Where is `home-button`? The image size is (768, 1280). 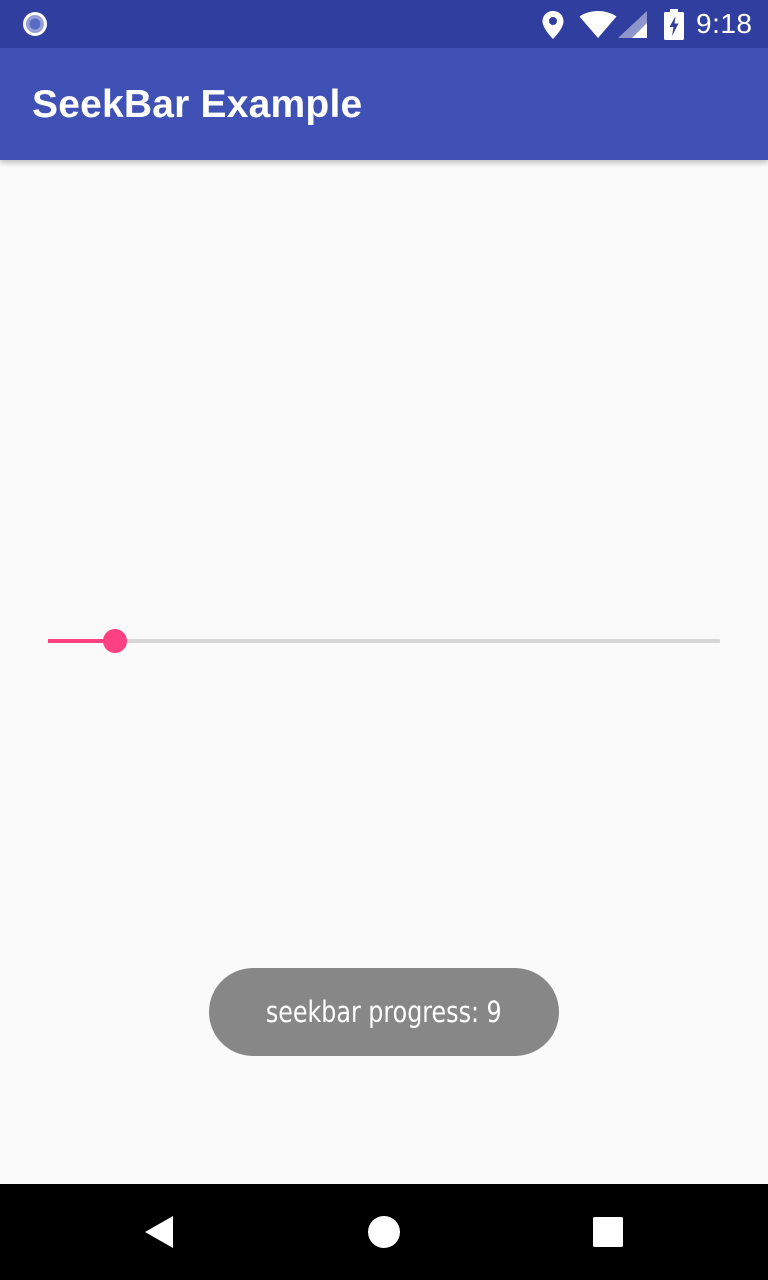
home-button is located at coordinates (384, 1232).